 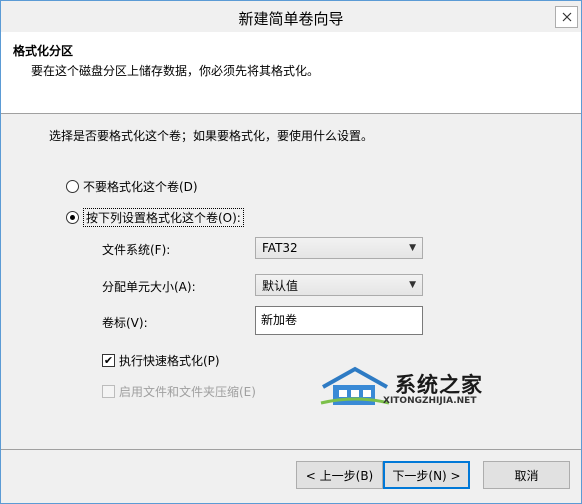 What do you see at coordinates (43, 51) in the screenshot?
I see `page-title: 格式化分区` at bounding box center [43, 51].